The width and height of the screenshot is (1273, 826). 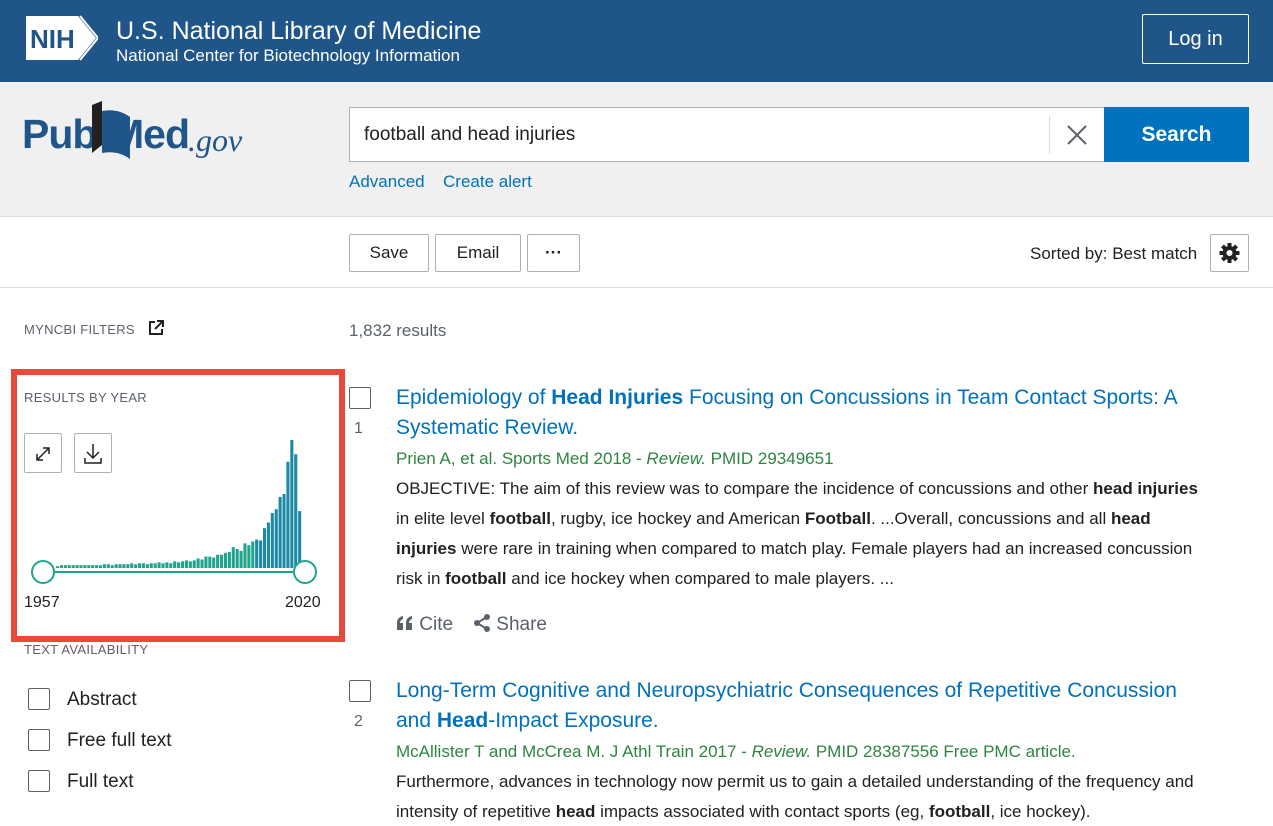 I want to click on login-button: Log in, so click(x=1195, y=39).